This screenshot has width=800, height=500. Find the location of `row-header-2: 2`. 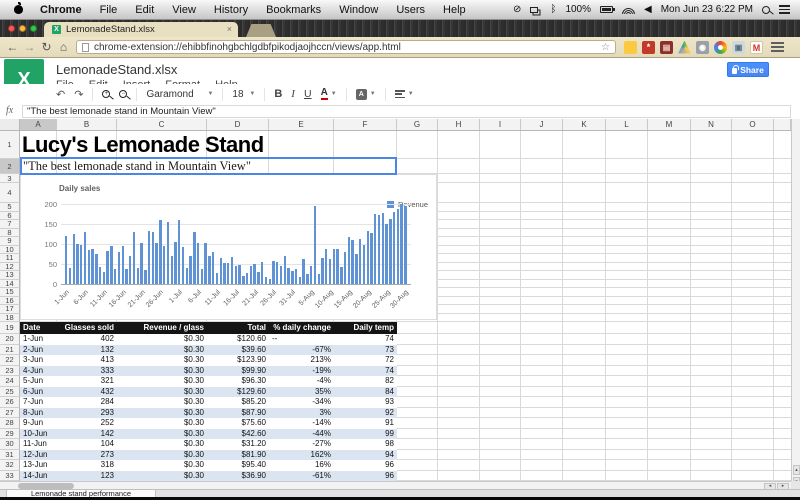

row-header-2: 2 is located at coordinates (10, 166).